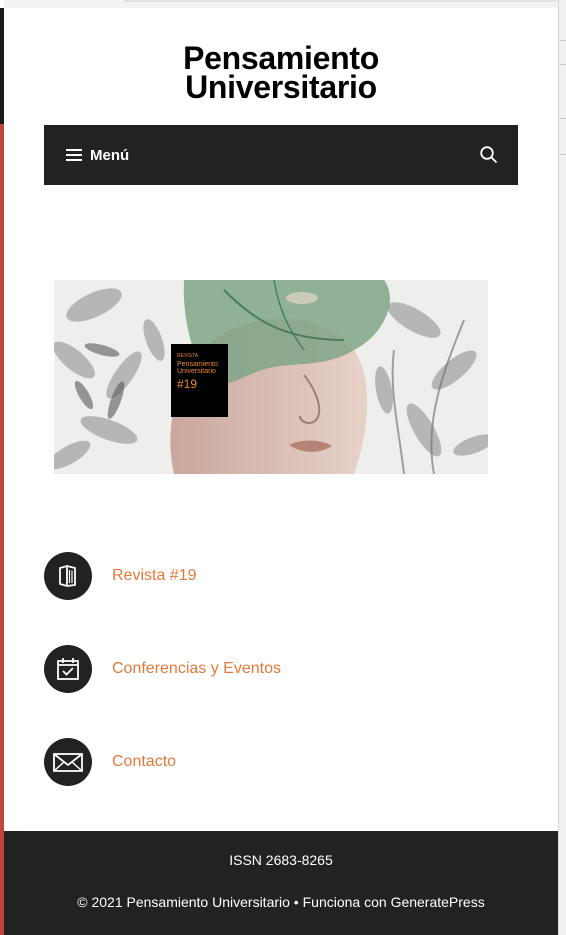 The image size is (566, 935). I want to click on browser-top-edge, so click(281, 4).